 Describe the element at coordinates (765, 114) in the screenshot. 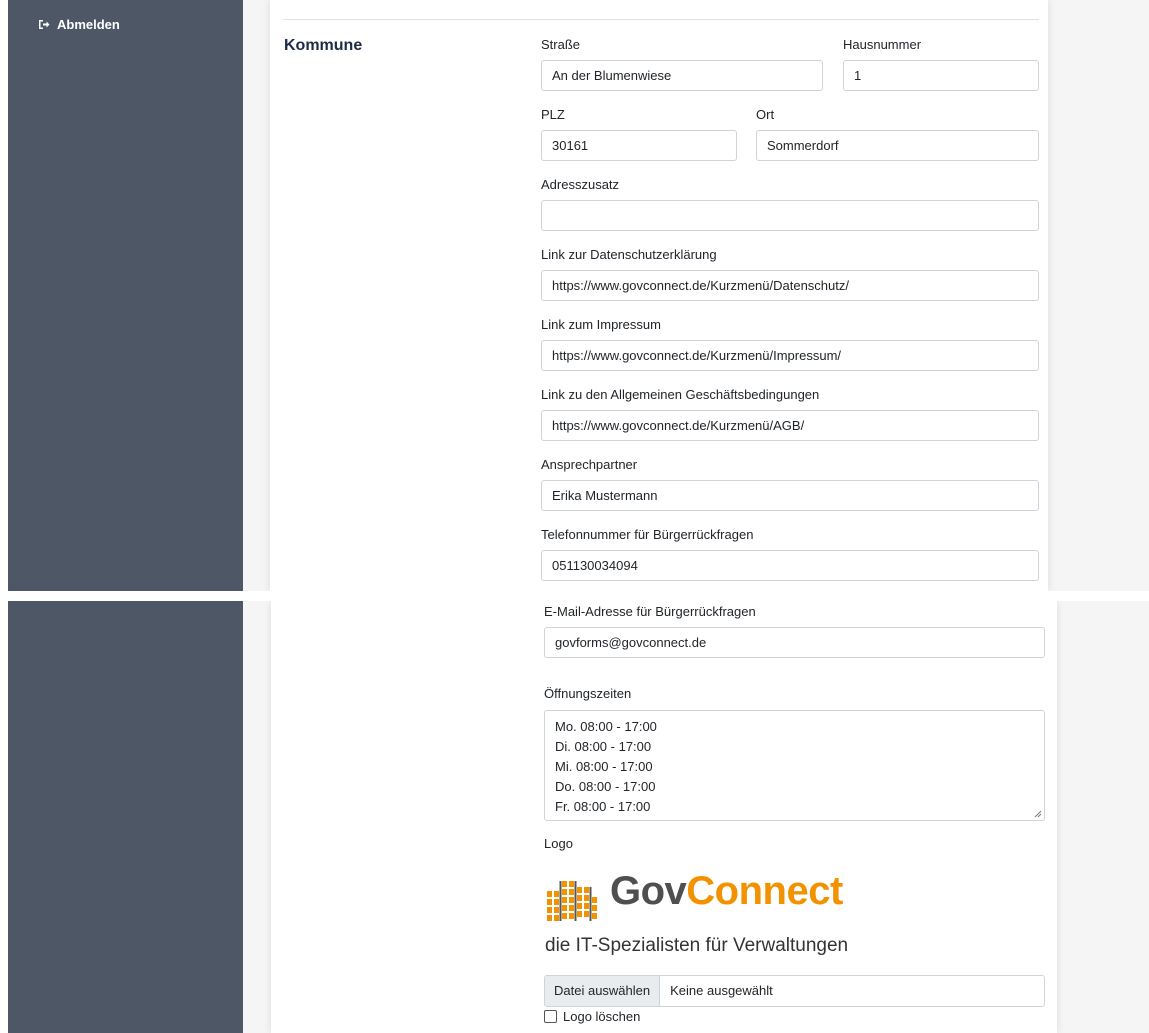

I see `city-label: Ort` at that location.